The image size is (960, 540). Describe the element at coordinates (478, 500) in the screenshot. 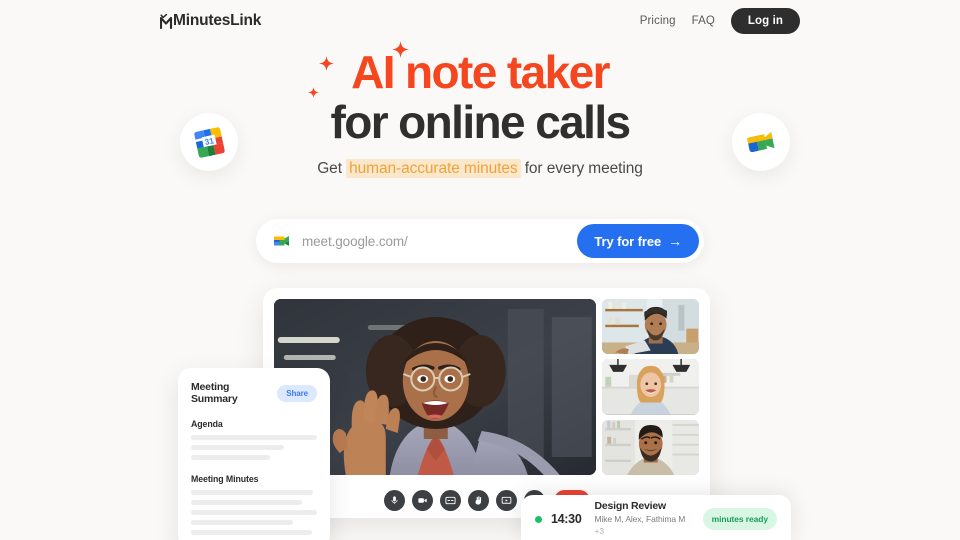

I see `raise-hand-icon` at that location.